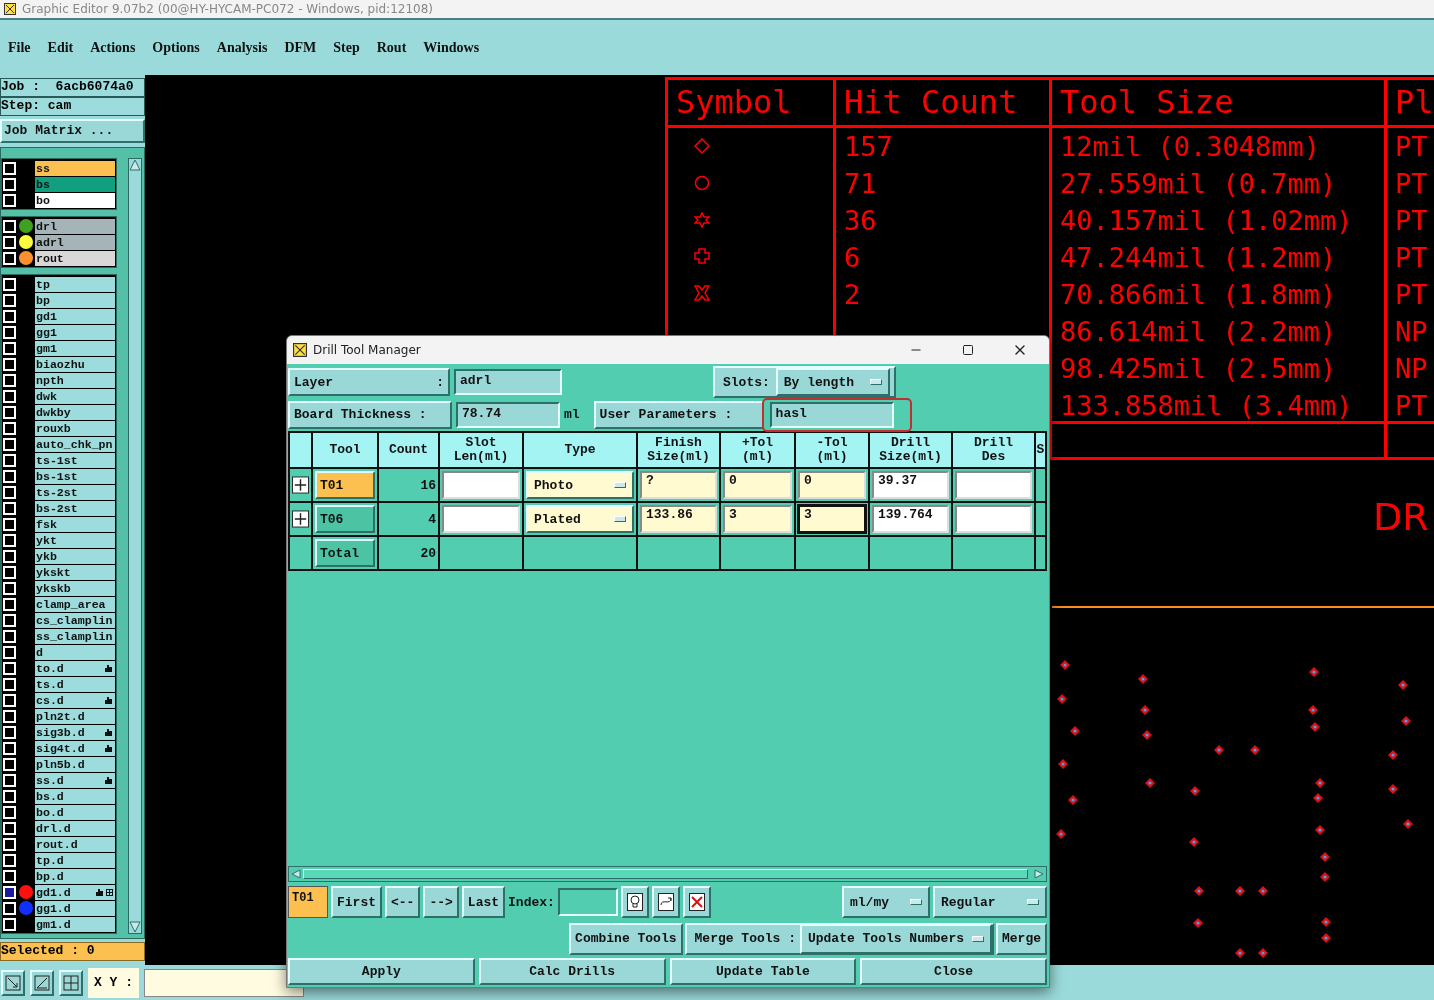 The image size is (1434, 1000). Describe the element at coordinates (57, 492) in the screenshot. I see `layer-name: ts-2st` at that location.